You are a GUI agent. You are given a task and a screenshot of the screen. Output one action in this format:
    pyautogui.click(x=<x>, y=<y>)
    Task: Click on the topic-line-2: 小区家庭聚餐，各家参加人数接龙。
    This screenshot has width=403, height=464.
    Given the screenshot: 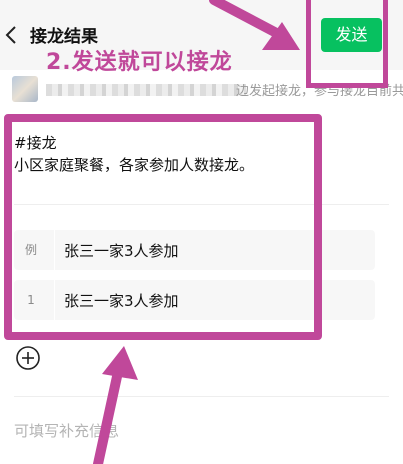 What is the action you would take?
    pyautogui.click(x=134, y=165)
    